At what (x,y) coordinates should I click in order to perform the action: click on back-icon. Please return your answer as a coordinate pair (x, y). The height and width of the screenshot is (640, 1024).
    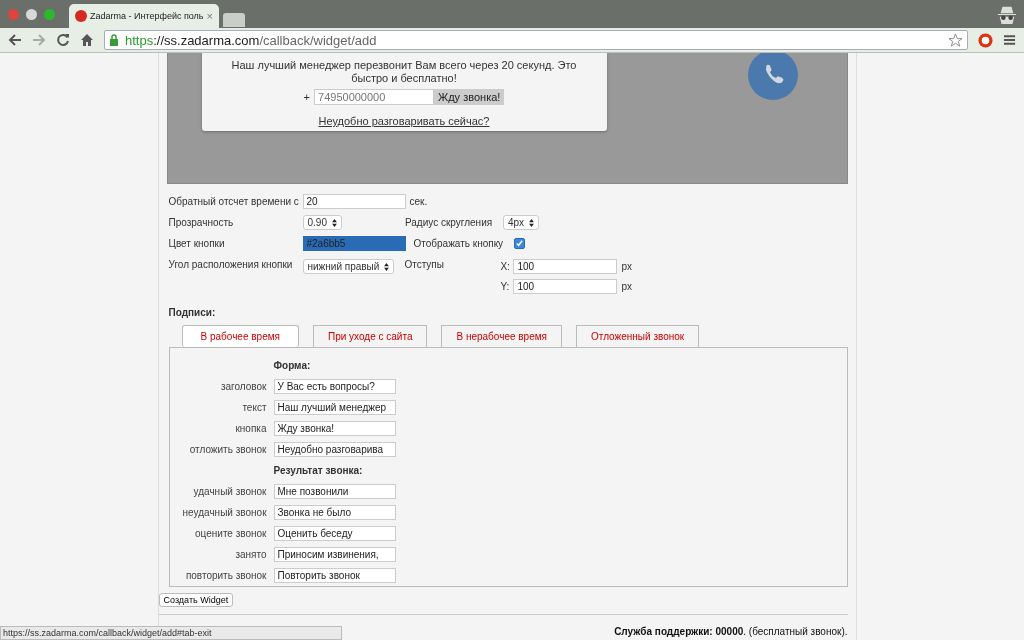
    Looking at the image, I should click on (15, 40).